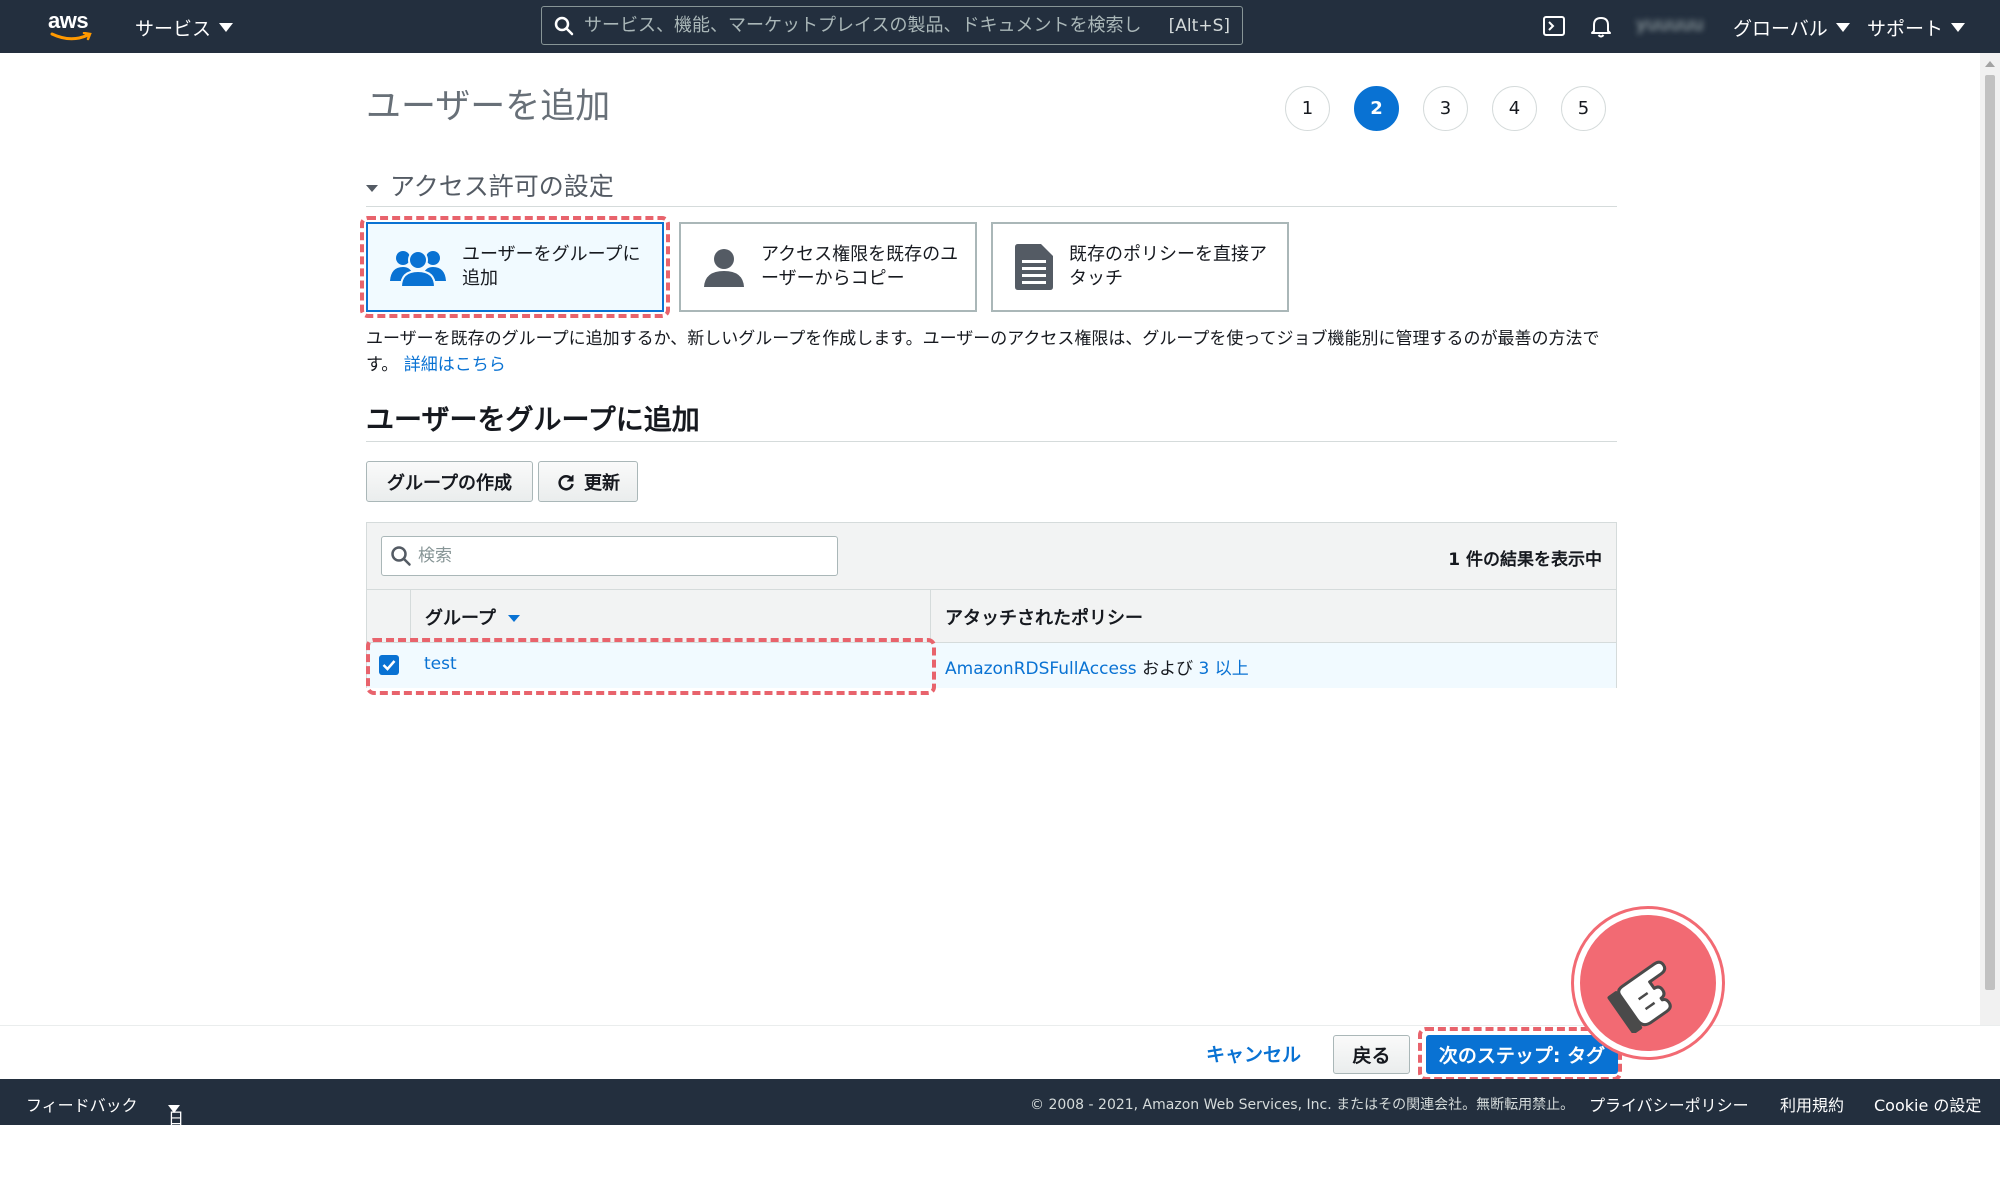  Describe the element at coordinates (1223, 669) in the screenshot. I see `policy-more-link: 3 以上` at that location.